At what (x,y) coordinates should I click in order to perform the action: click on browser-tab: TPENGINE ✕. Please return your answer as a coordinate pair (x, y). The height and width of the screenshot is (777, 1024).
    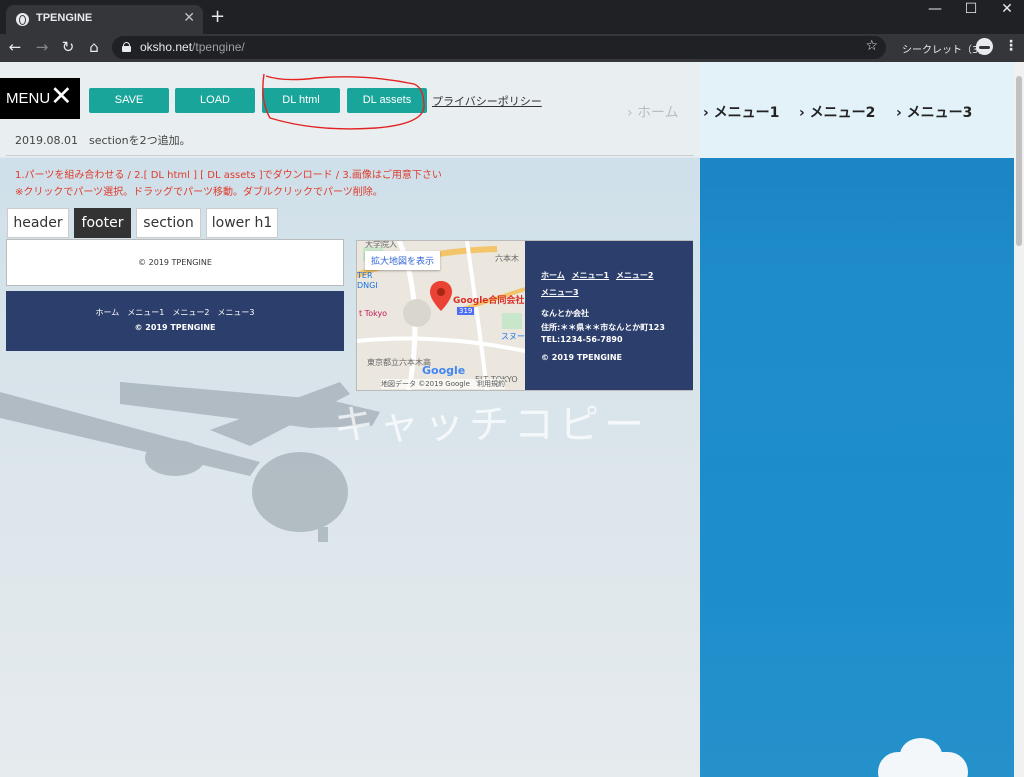
    Looking at the image, I should click on (104, 19).